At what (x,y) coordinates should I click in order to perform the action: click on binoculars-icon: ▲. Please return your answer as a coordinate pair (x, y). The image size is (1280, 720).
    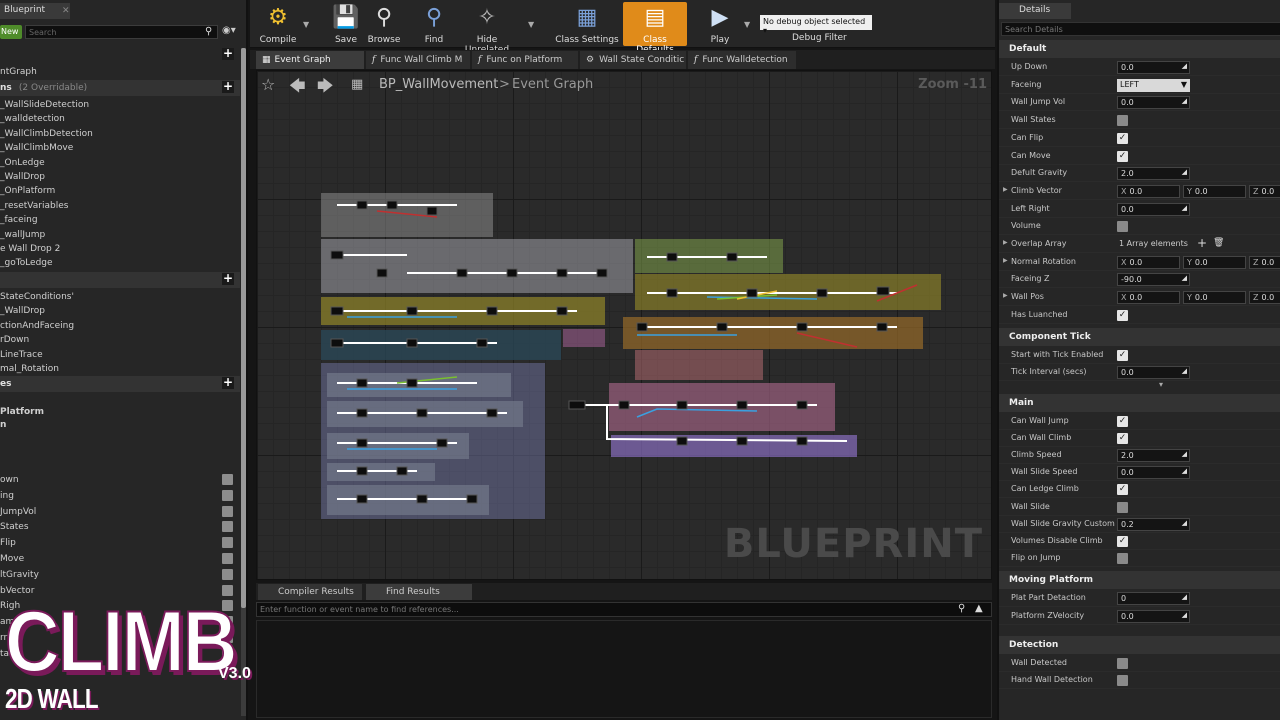
    Looking at the image, I should click on (979, 608).